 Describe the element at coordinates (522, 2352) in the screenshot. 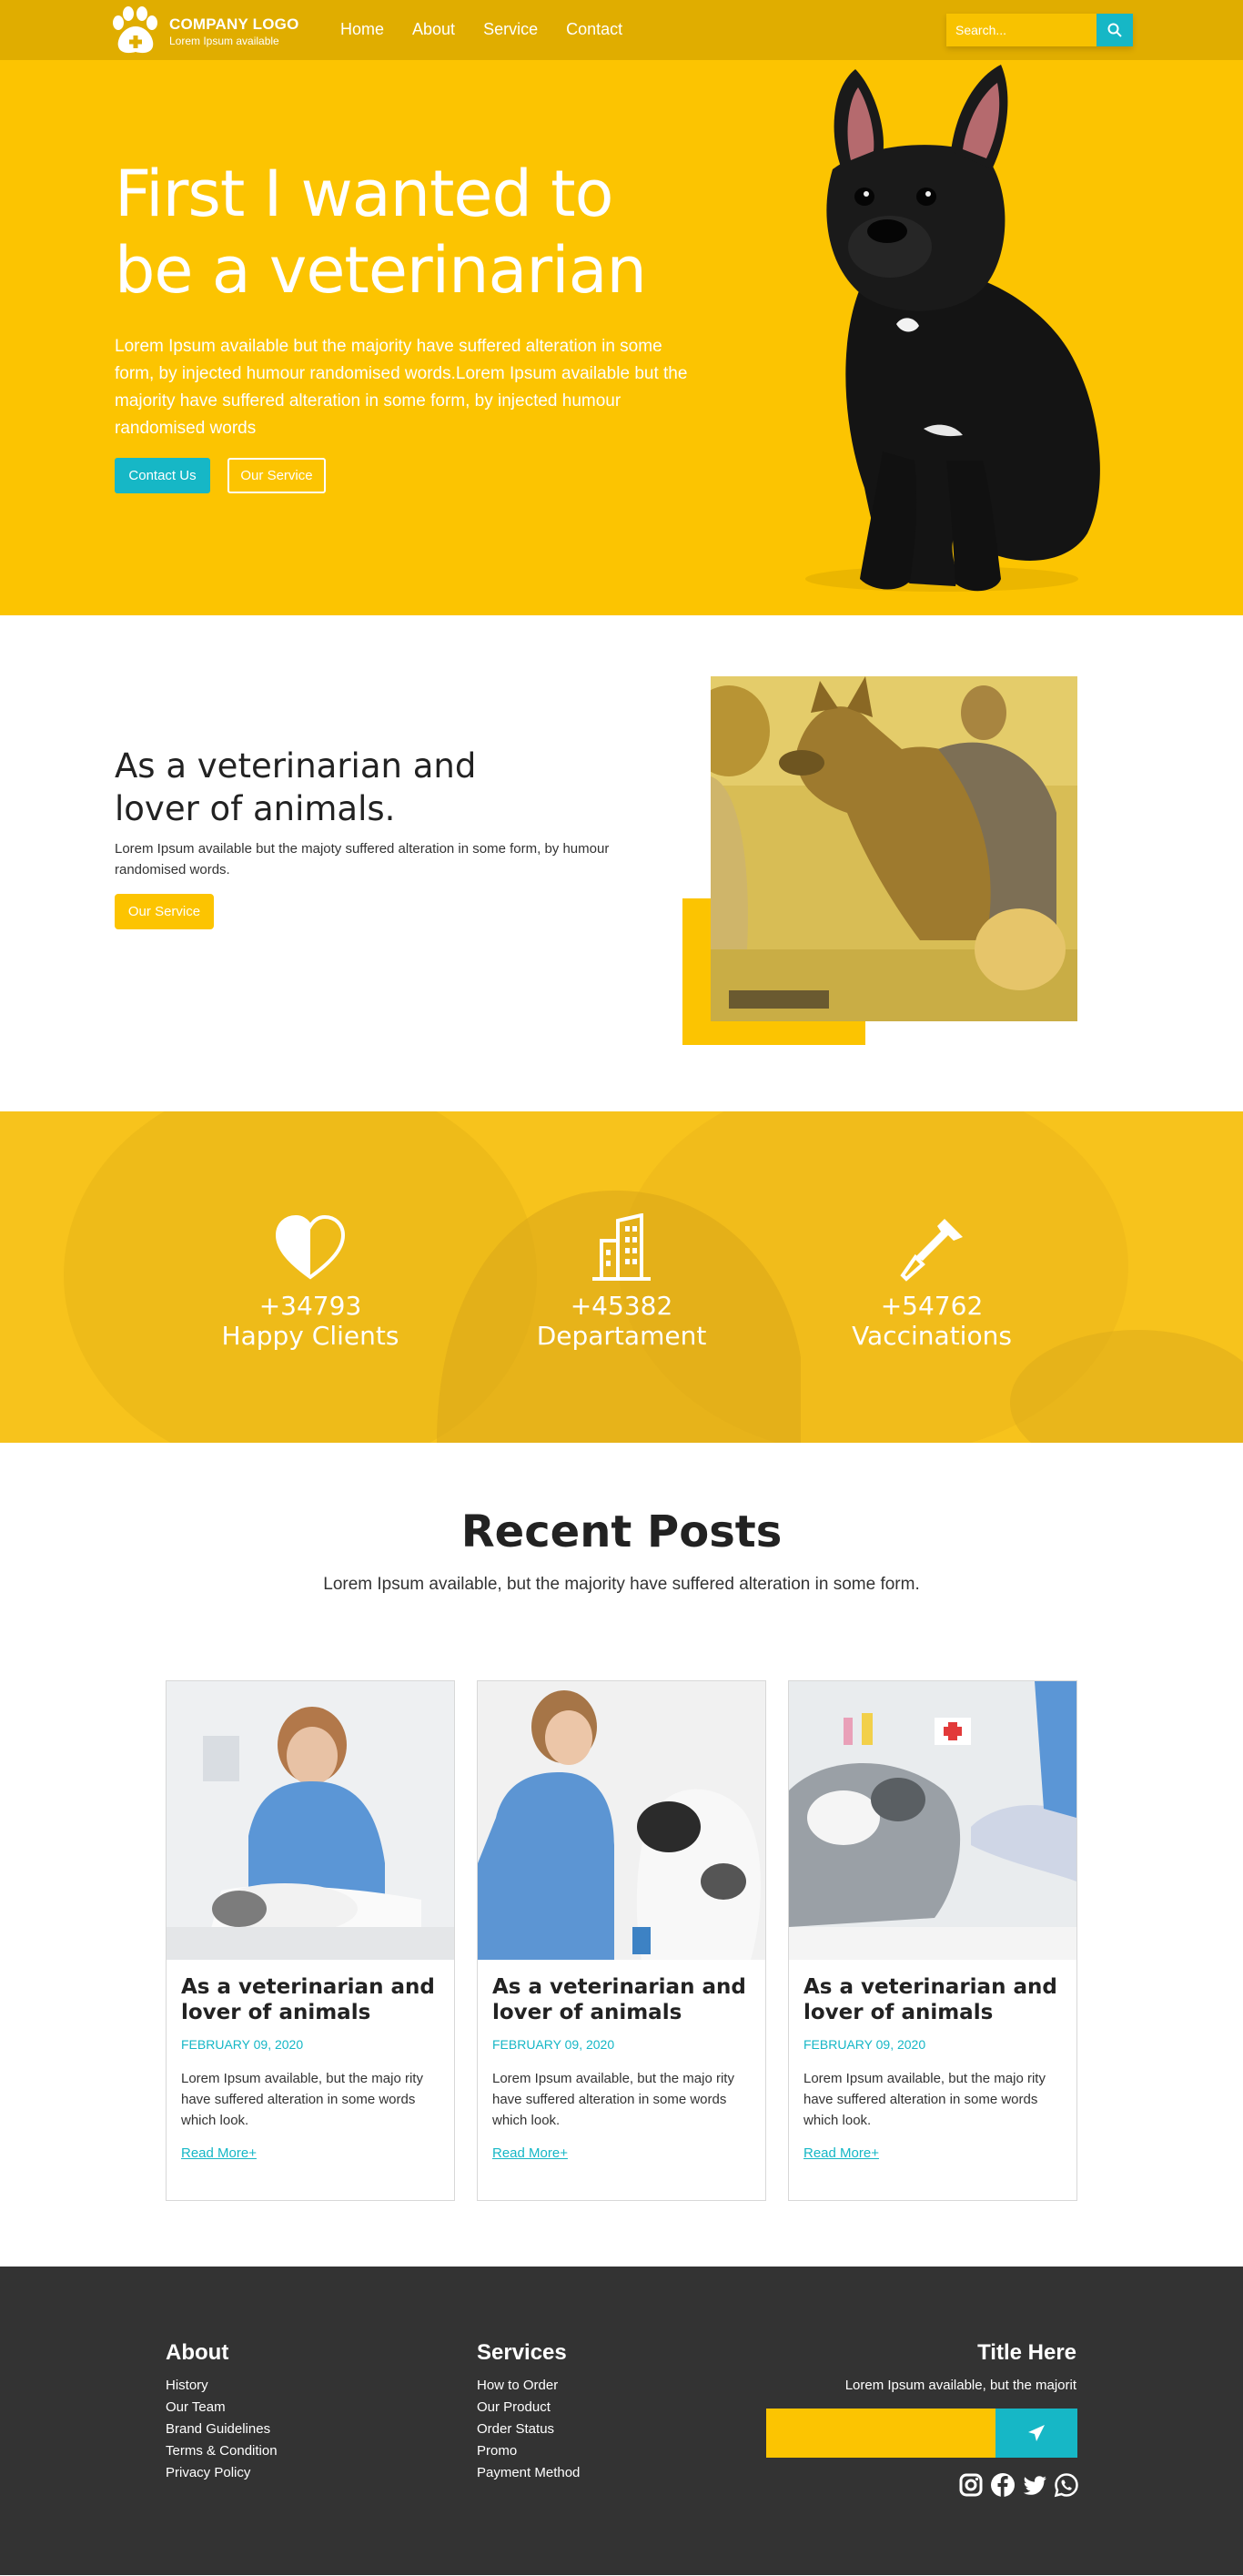

I see `footer-services-title: Services` at that location.